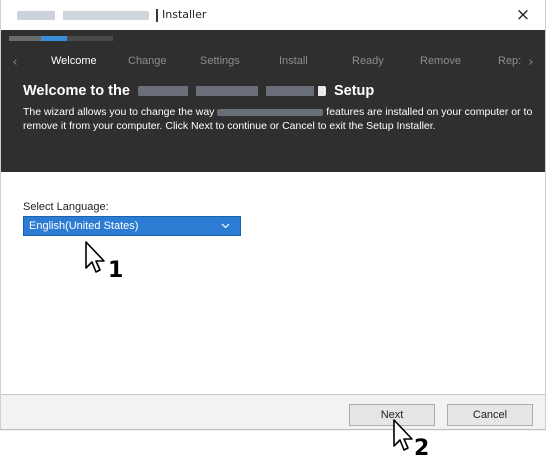 The width and height of the screenshot is (546, 466). I want to click on wizard-footer: Next Cancel, so click(273, 412).